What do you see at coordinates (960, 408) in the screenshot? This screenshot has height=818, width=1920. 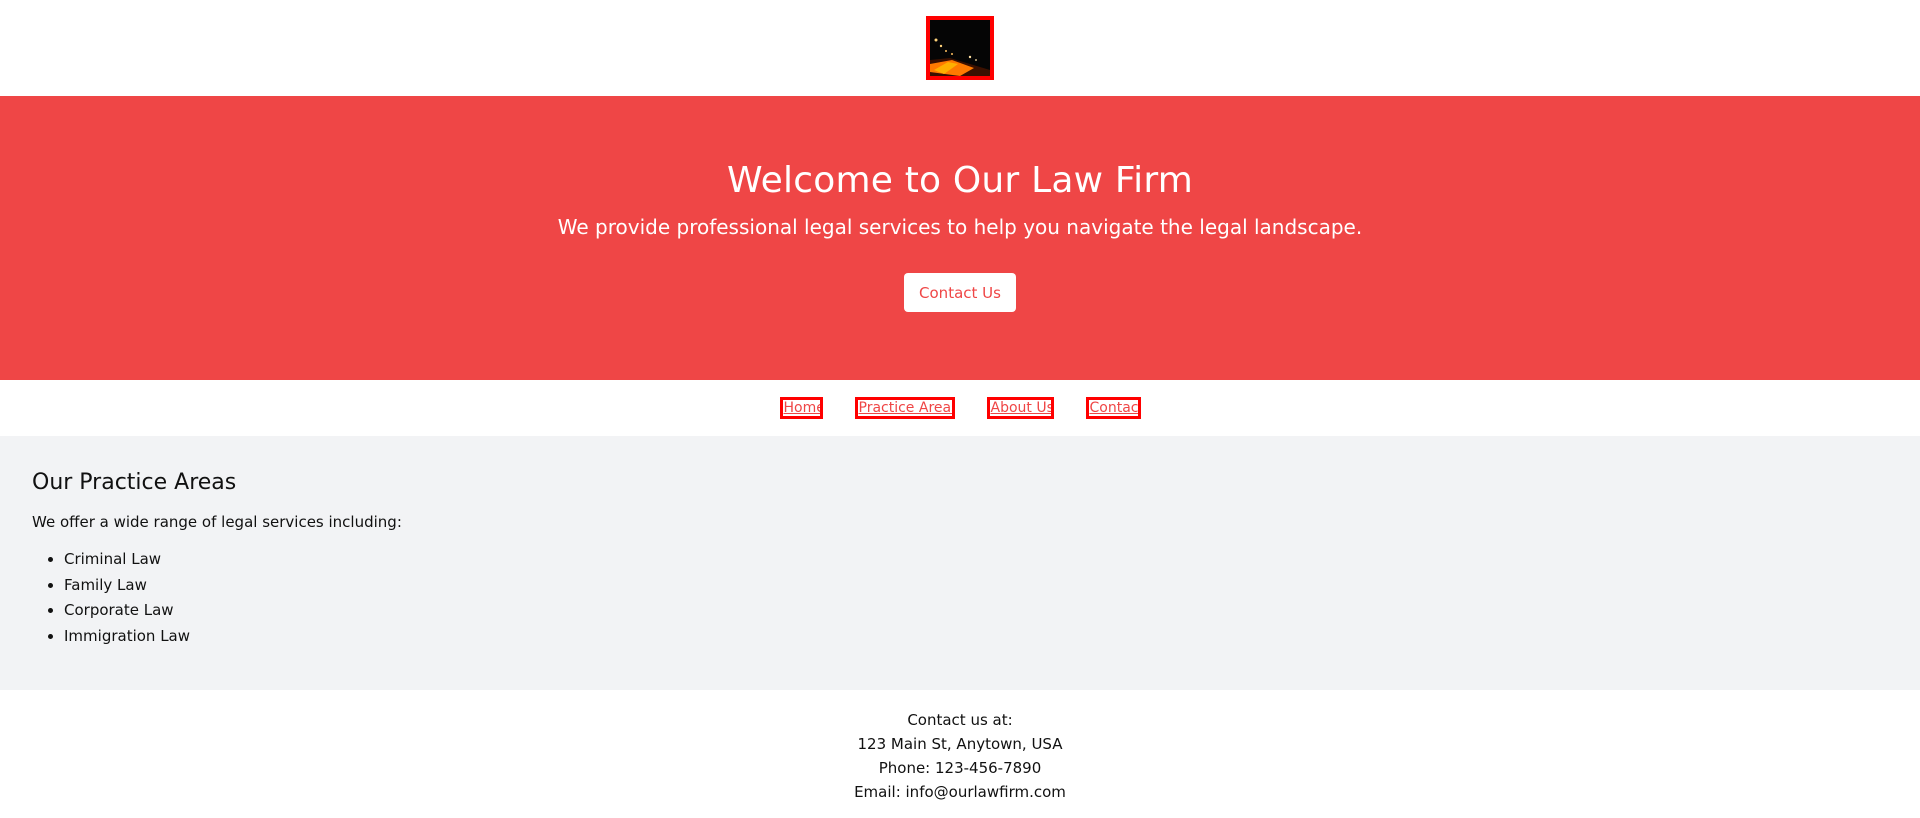 I see `main-nav: Home Practice Areas About Us Contact` at bounding box center [960, 408].